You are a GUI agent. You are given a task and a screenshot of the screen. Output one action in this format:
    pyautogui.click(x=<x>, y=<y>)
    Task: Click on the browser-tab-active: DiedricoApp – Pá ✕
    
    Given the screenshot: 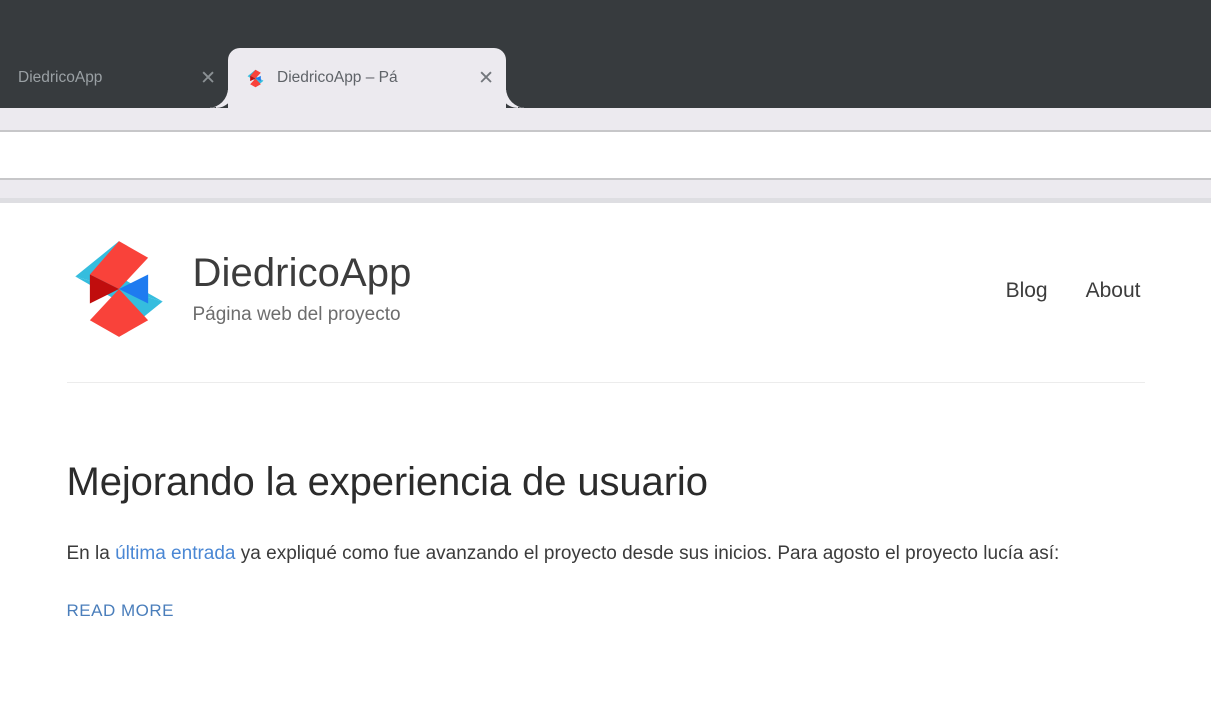 What is the action you would take?
    pyautogui.click(x=367, y=78)
    